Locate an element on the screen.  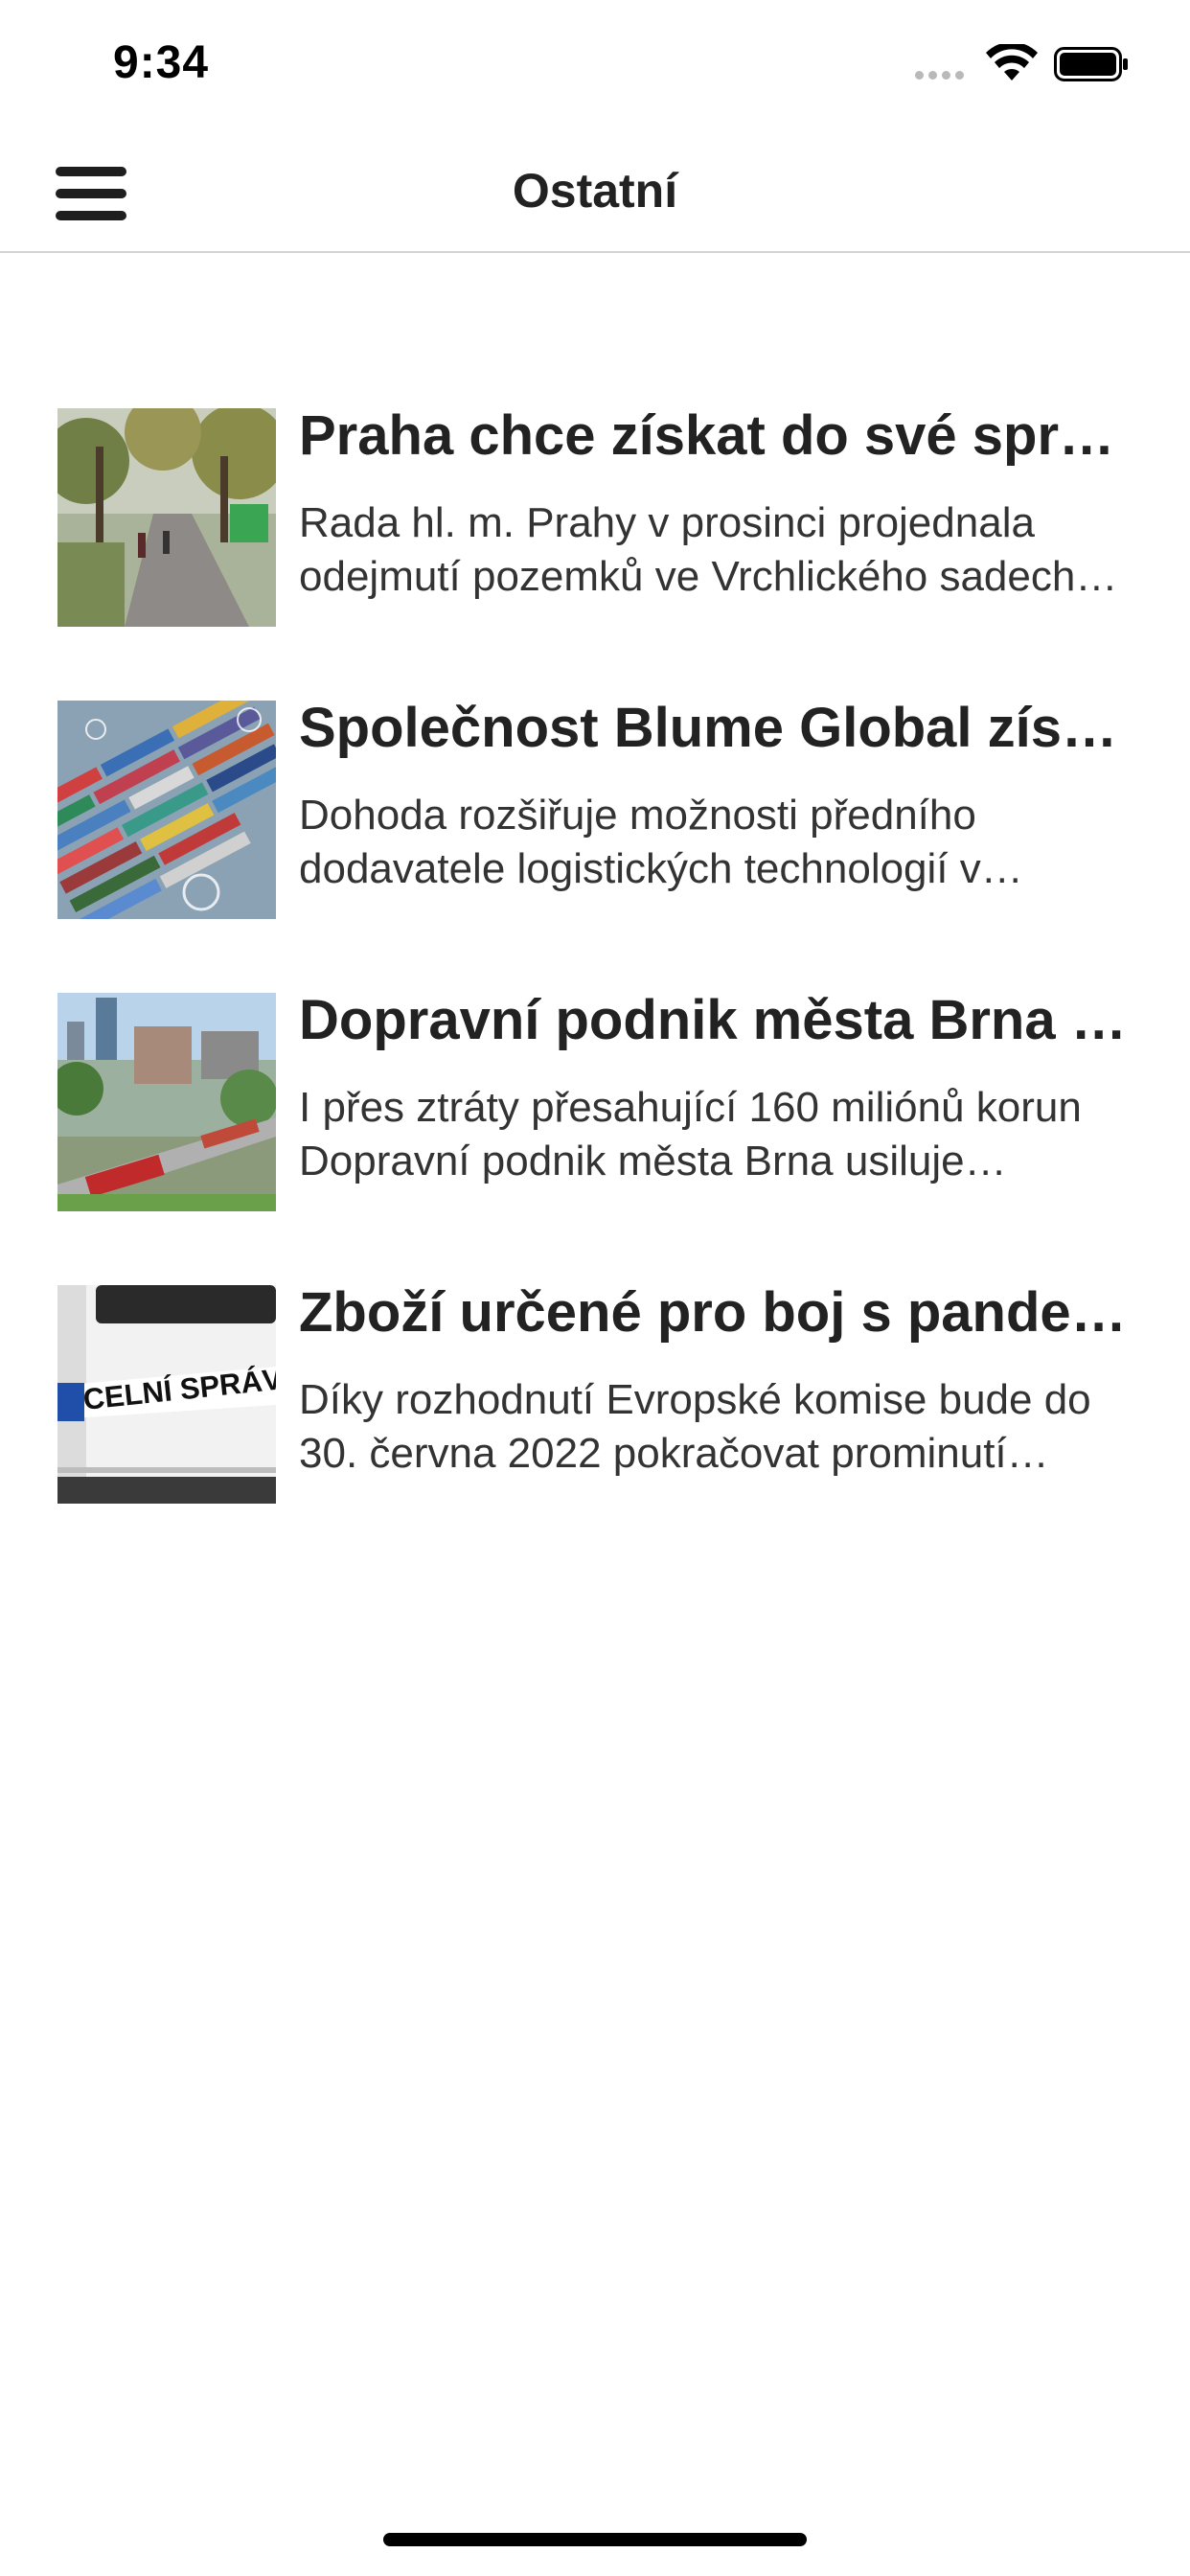
container-terminal-photo is located at coordinates (167, 810).